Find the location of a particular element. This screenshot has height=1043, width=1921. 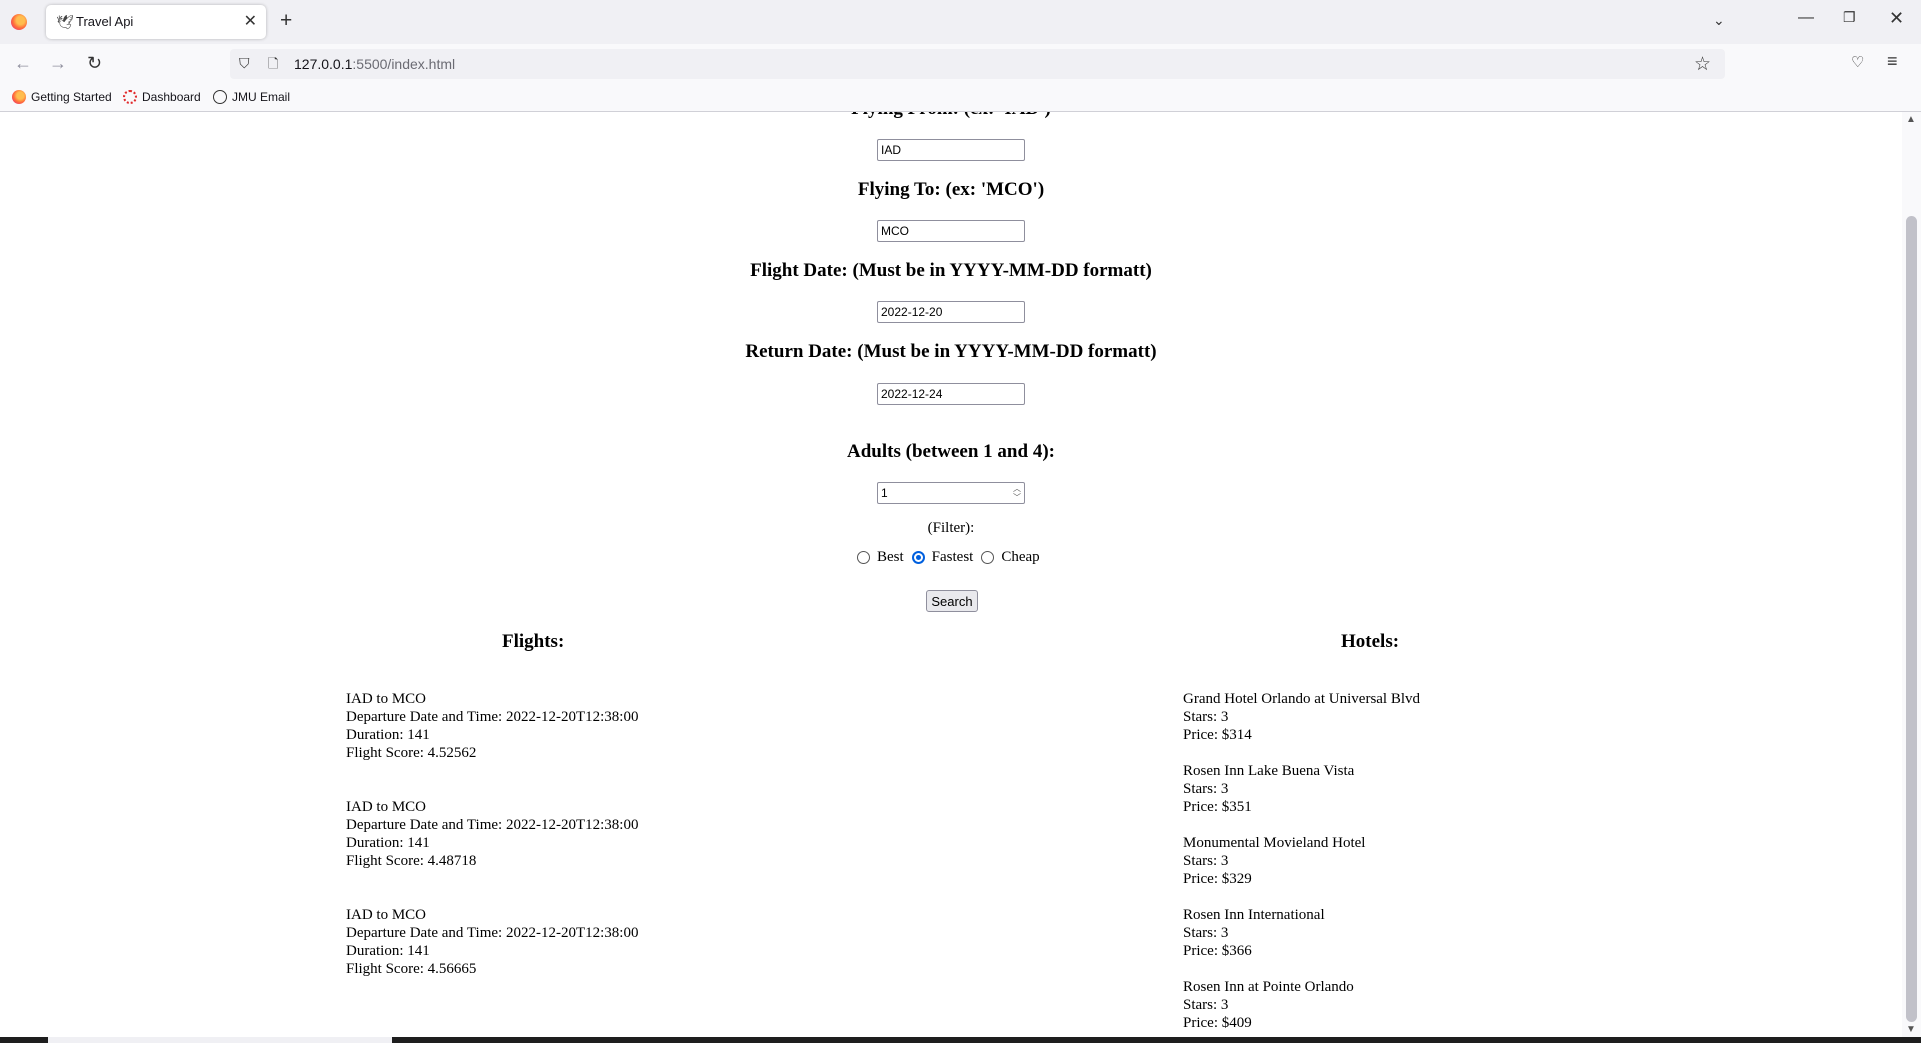

pocket-icon: ♡ is located at coordinates (1857, 62).